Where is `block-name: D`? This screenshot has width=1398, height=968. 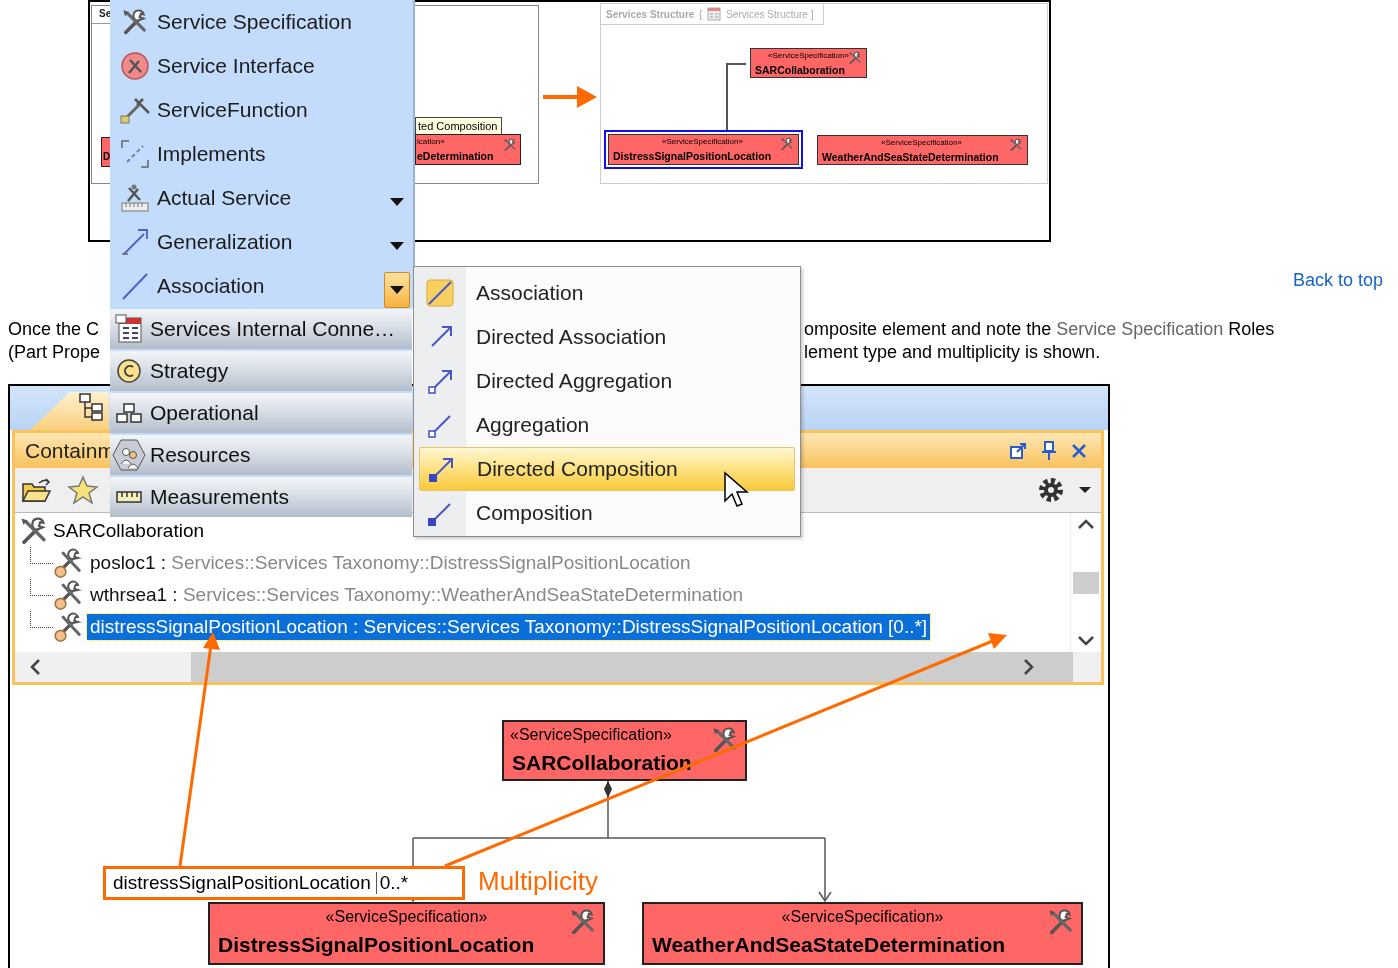
block-name: D is located at coordinates (107, 156).